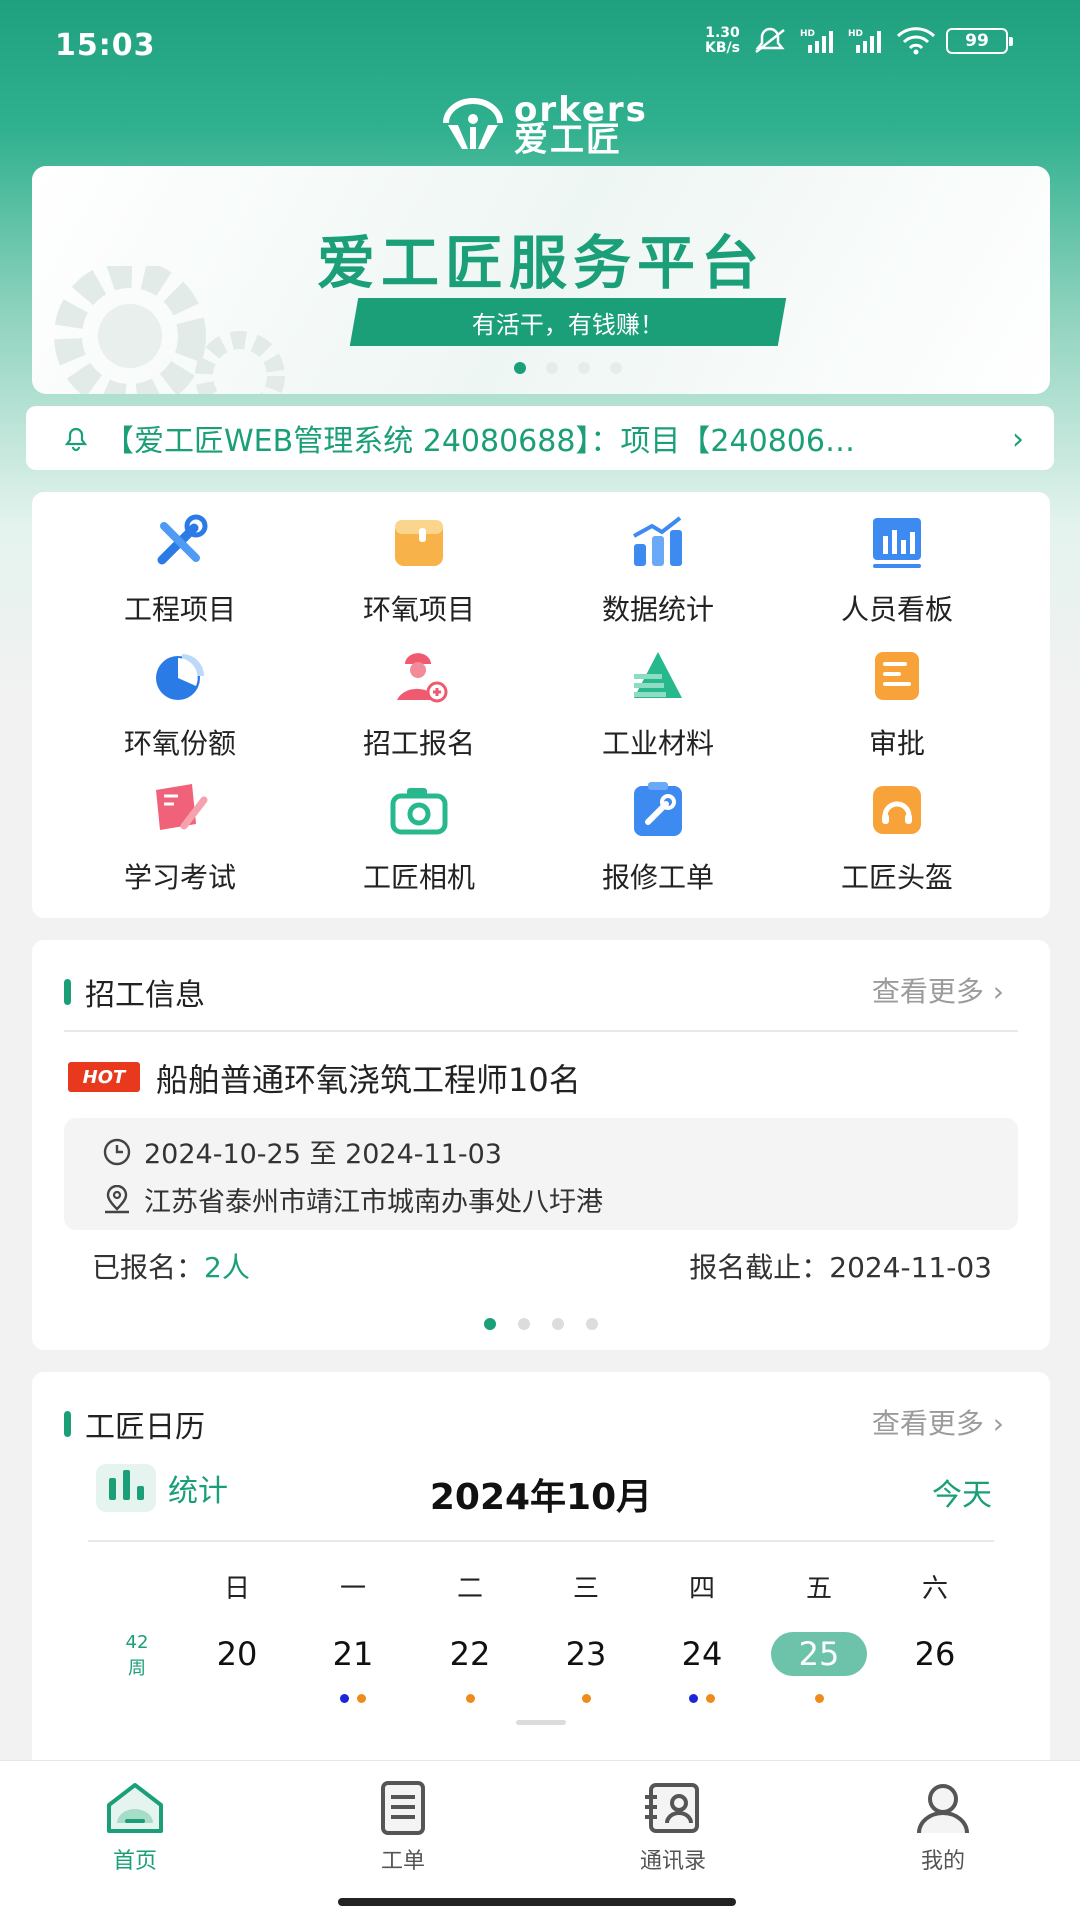 This screenshot has width=1080, height=1920. I want to click on location-icon, so click(117, 1198).